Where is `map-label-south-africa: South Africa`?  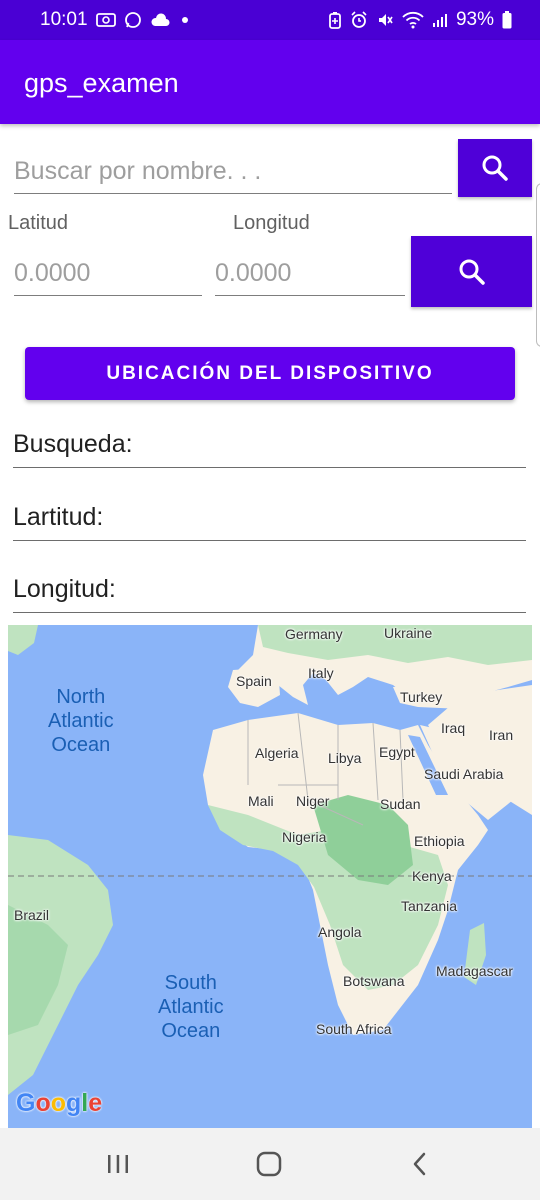
map-label-south-africa: South Africa is located at coordinates (354, 1029).